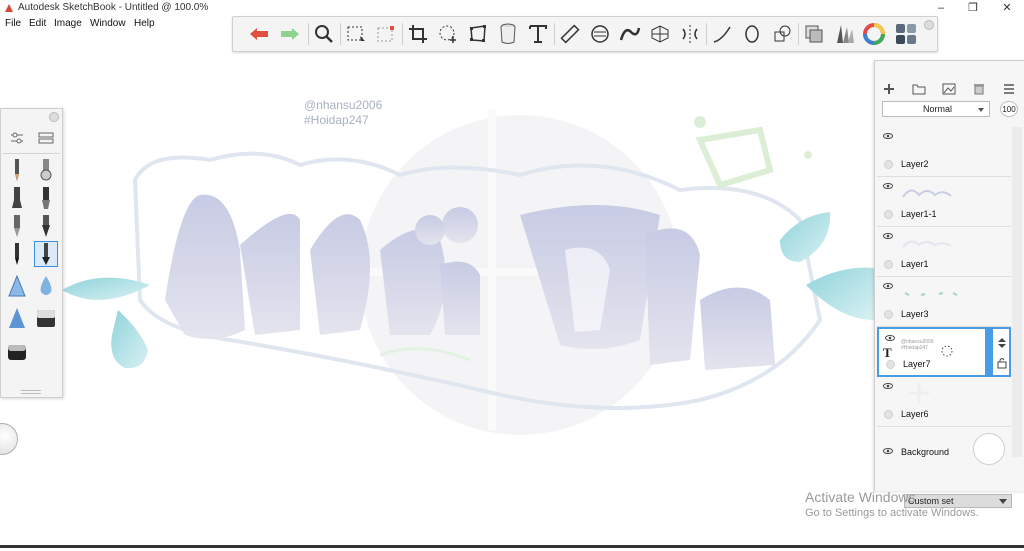  What do you see at coordinates (844, 34) in the screenshot?
I see `copic-icon` at bounding box center [844, 34].